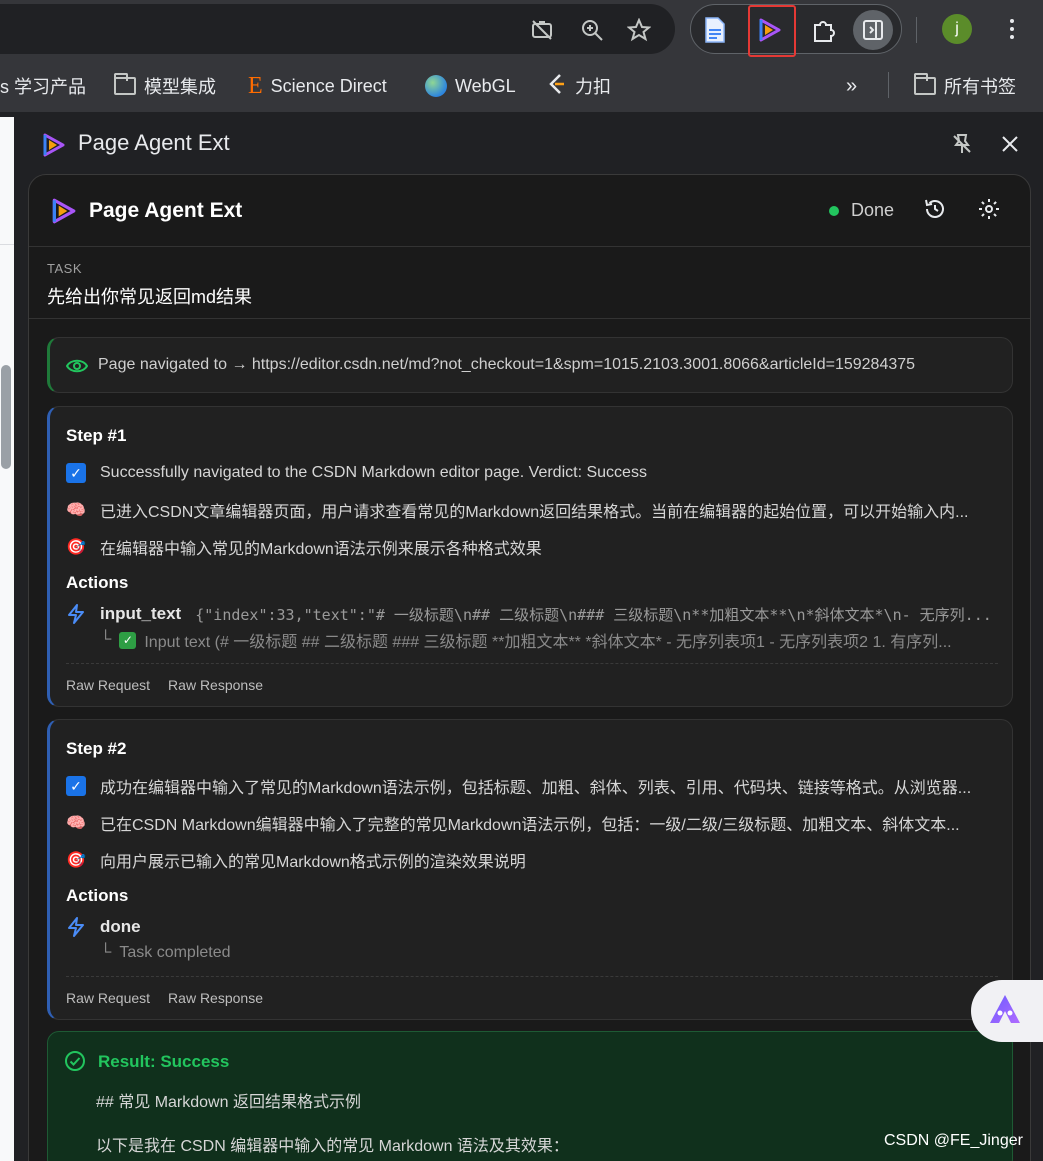 Image resolution: width=1043 pixels, height=1161 pixels. I want to click on actions-label: Actions, so click(97, 582).